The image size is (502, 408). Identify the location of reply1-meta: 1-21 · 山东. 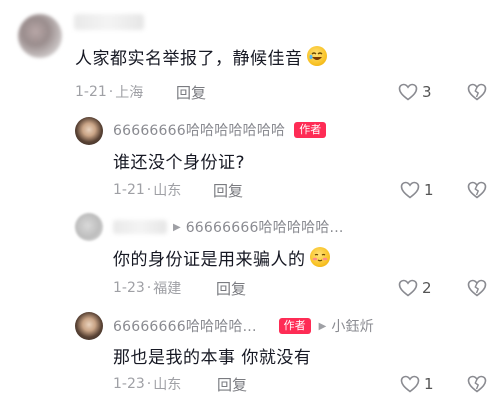
(147, 190).